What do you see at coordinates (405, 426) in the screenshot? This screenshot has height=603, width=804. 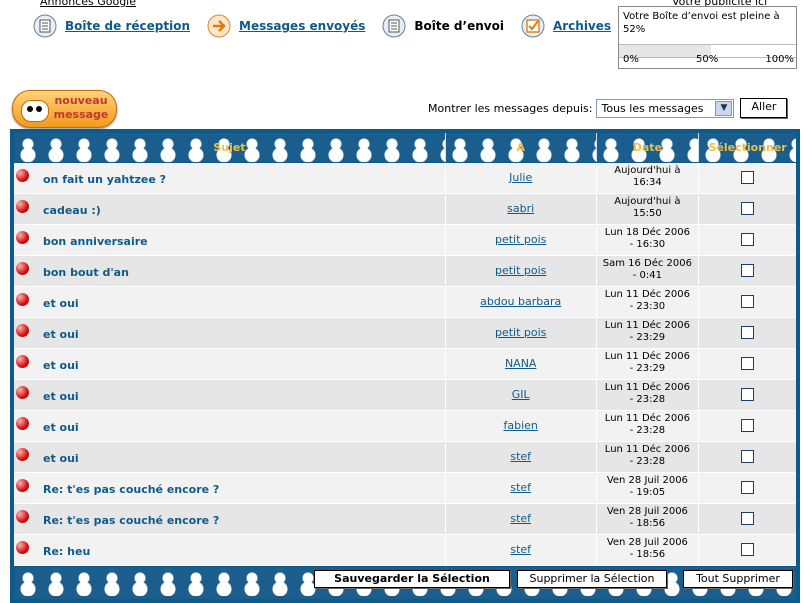 I see `table-row: et oui fabien Lun 11 Déc 2006- 23:28` at bounding box center [405, 426].